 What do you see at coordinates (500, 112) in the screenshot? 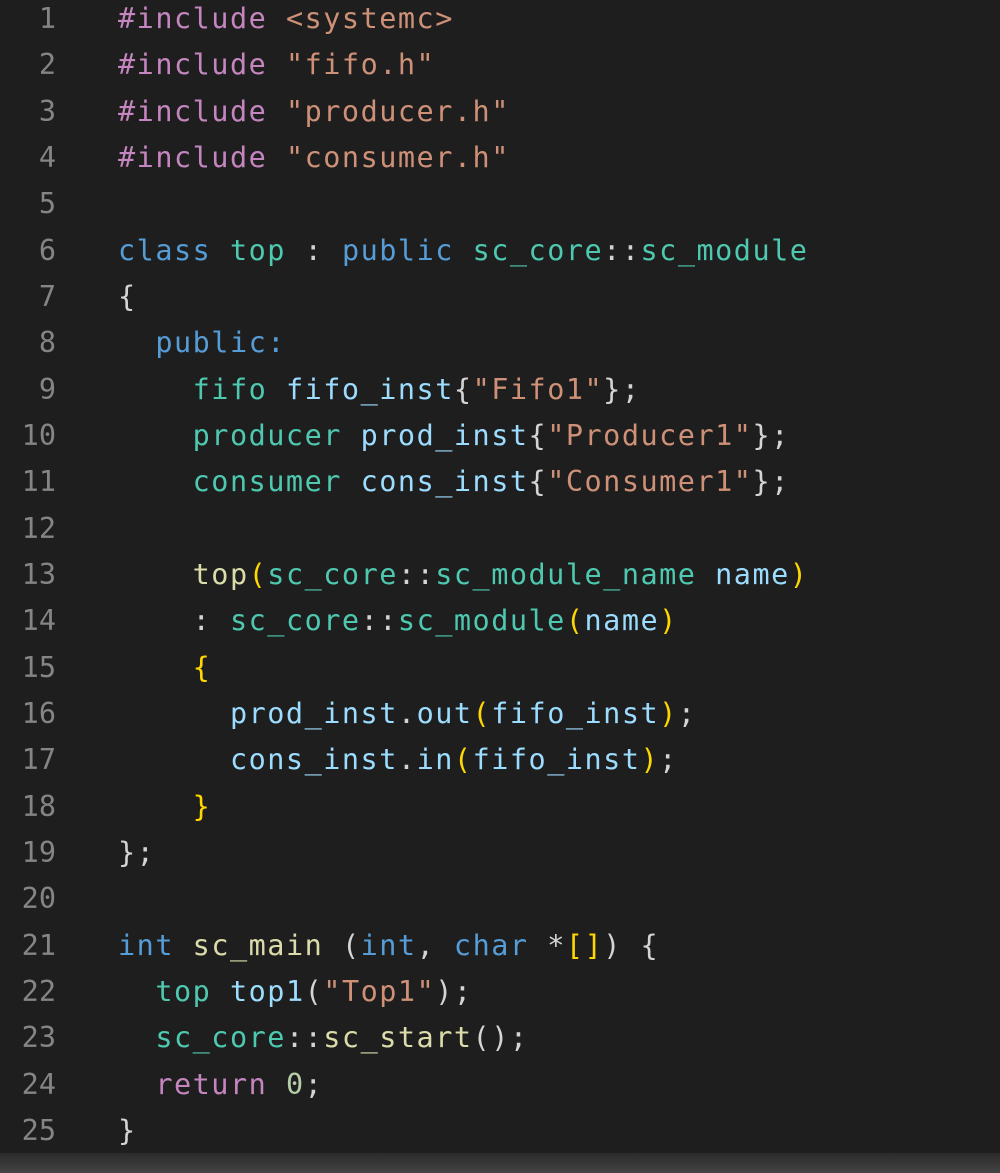
I see `code-line: 3 #include "producer.h"` at bounding box center [500, 112].